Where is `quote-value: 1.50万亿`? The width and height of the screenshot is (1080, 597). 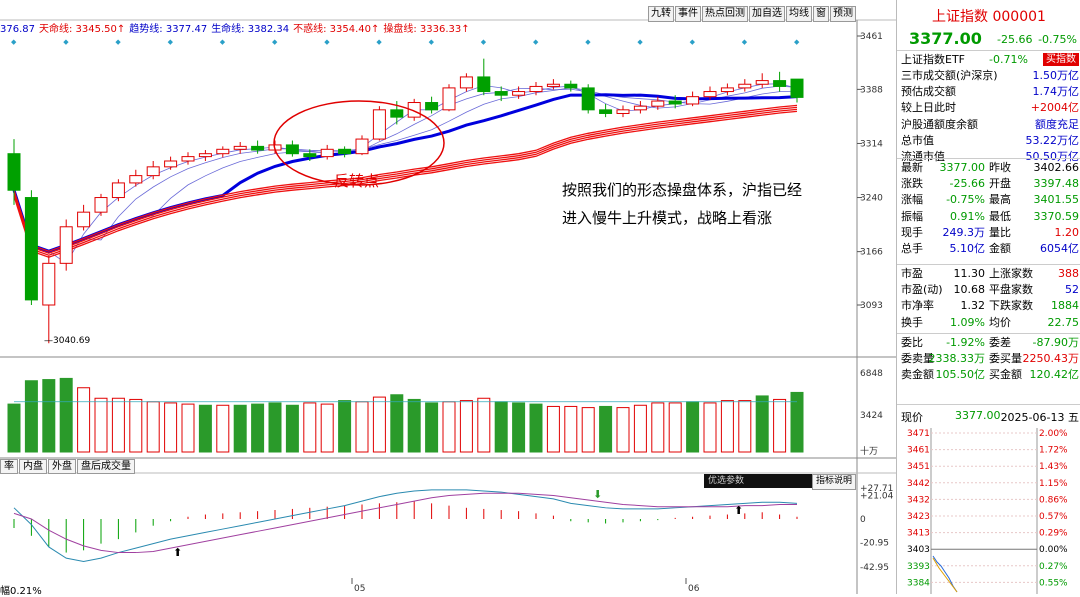
quote-value: 1.50万亿 is located at coordinates (1056, 75).